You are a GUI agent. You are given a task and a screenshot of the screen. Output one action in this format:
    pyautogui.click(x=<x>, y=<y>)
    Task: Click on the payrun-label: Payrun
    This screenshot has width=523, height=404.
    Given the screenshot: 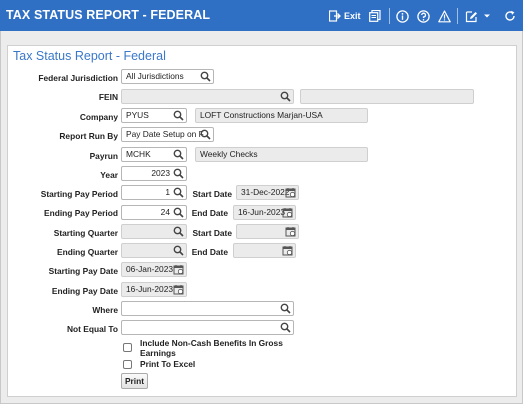 What is the action you would take?
    pyautogui.click(x=103, y=156)
    